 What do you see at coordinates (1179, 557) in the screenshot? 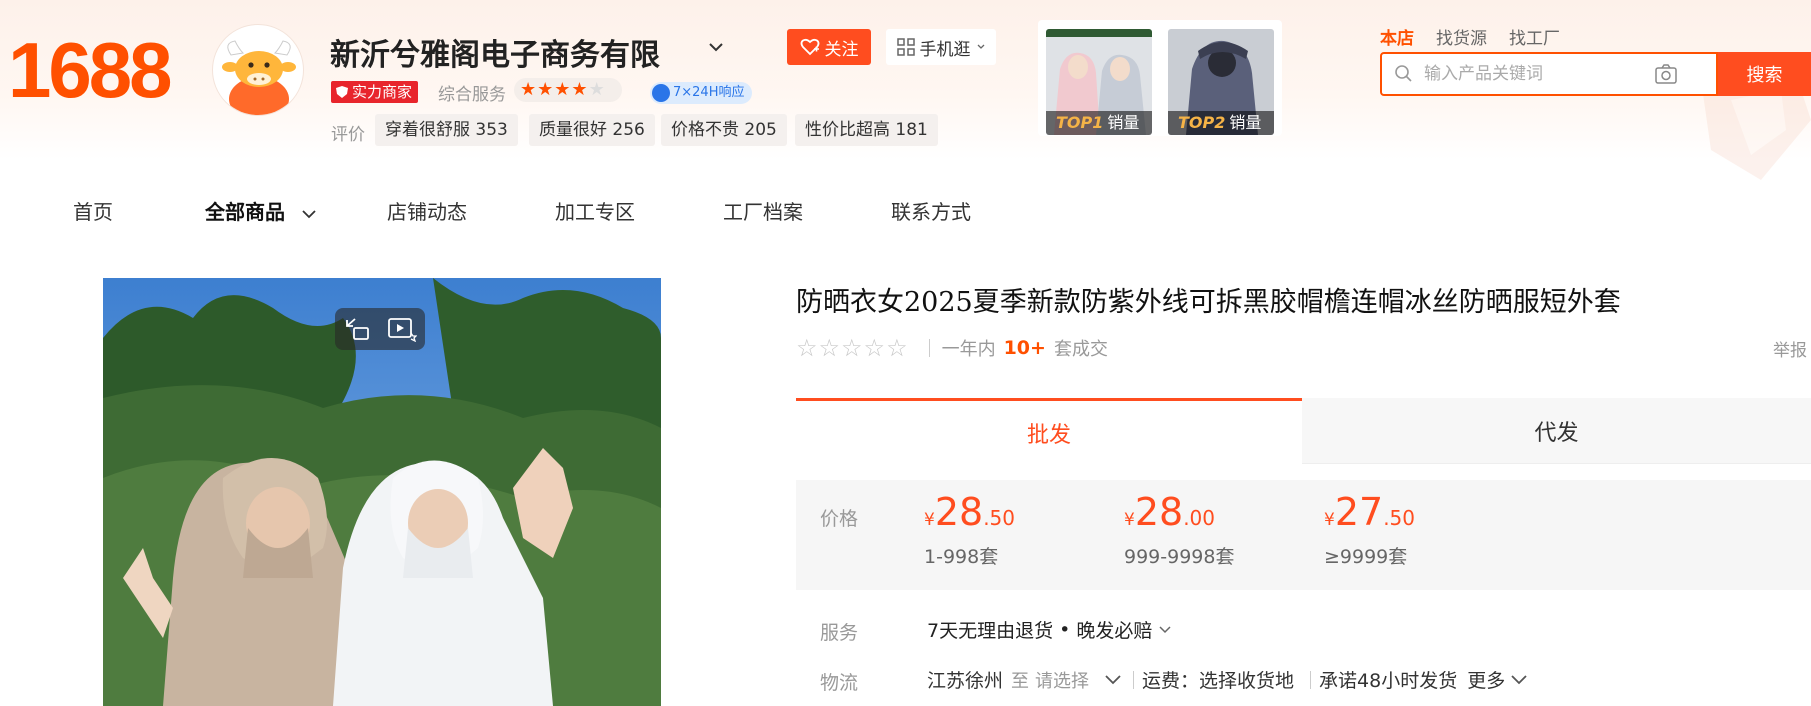
I see `quantity-range: 999-9998套` at bounding box center [1179, 557].